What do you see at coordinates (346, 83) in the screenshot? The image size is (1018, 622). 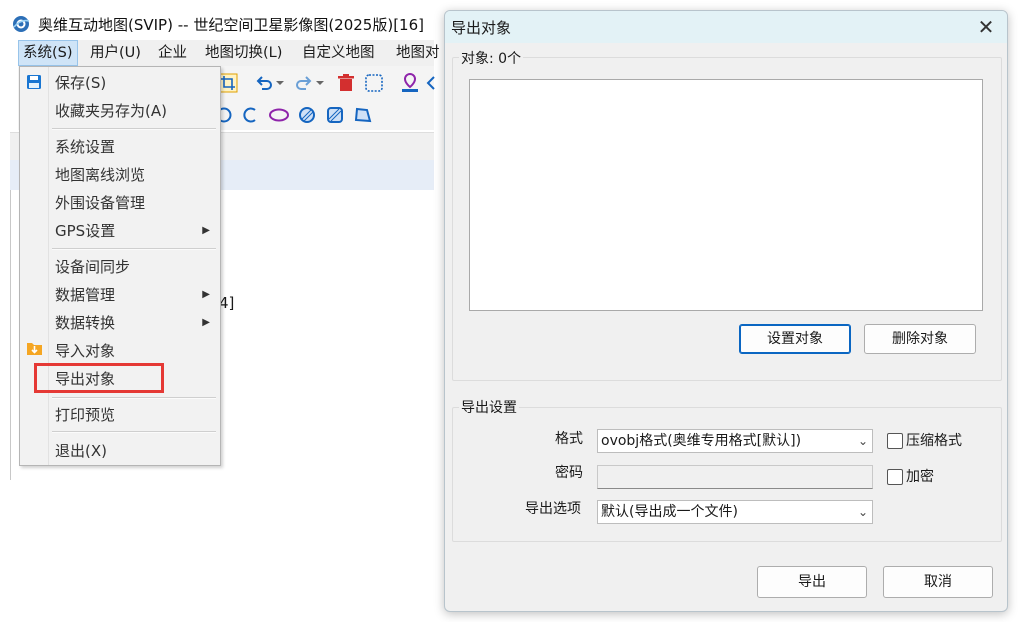 I see `delete-icon` at bounding box center [346, 83].